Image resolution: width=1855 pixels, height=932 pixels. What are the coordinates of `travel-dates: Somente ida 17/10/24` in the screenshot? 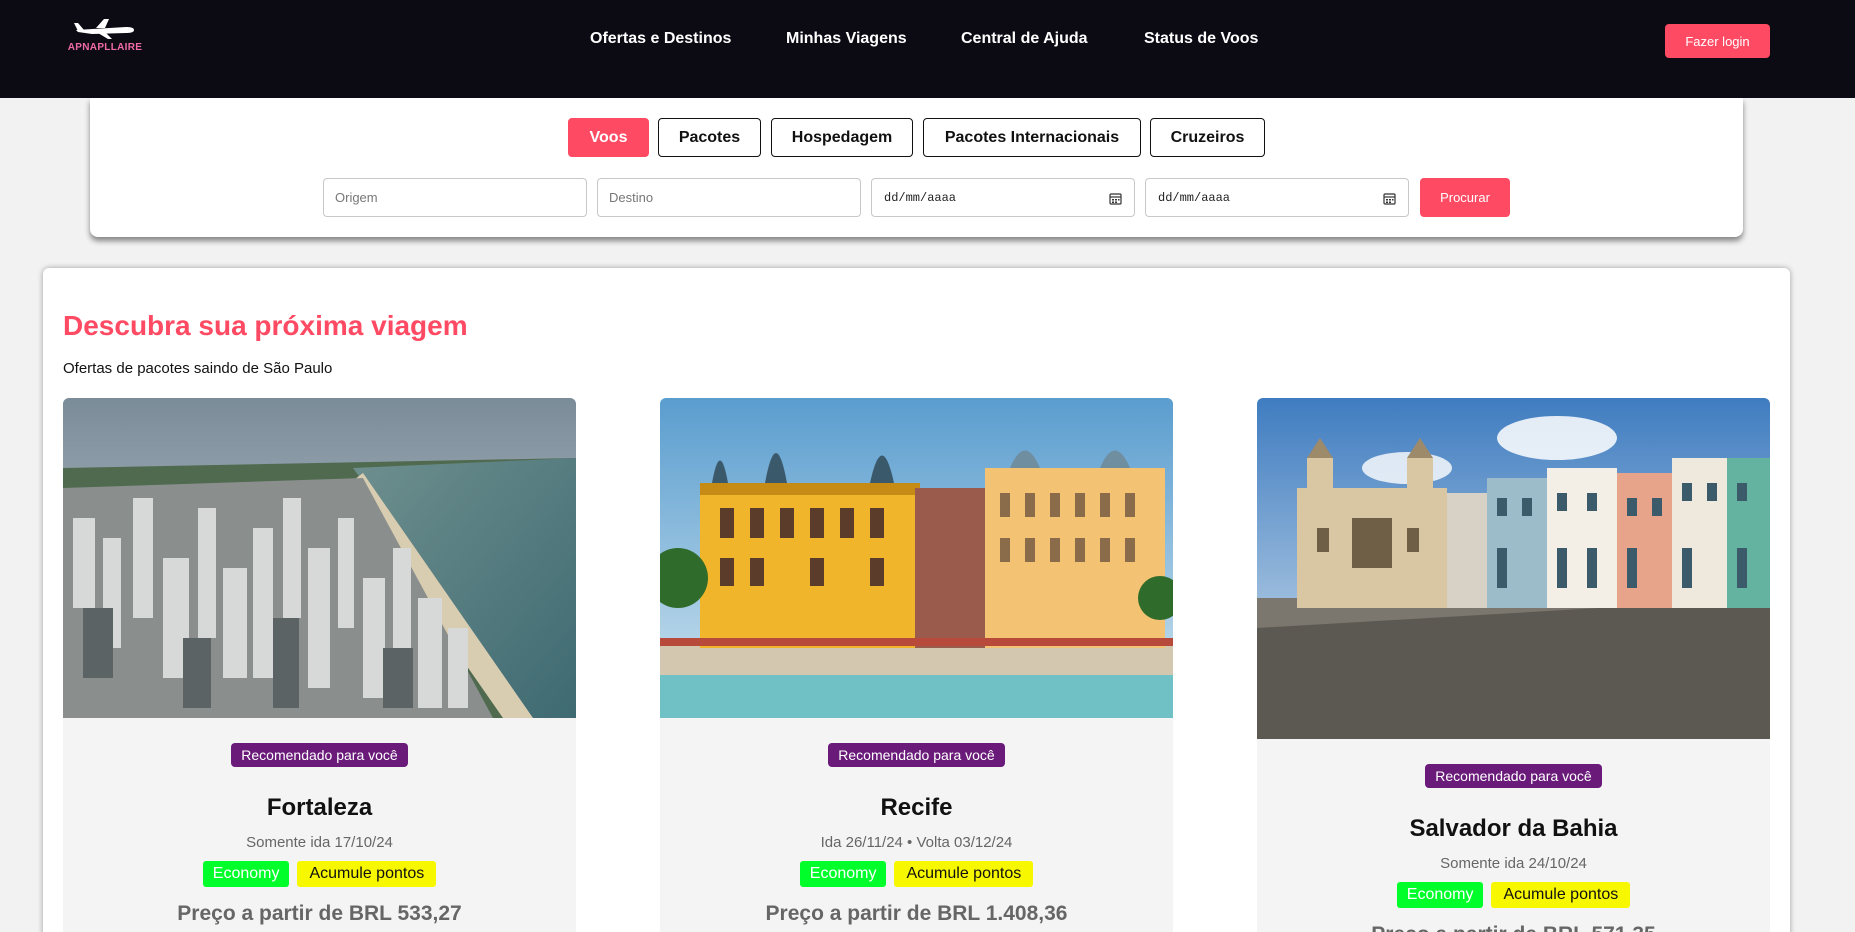 It's located at (319, 842).